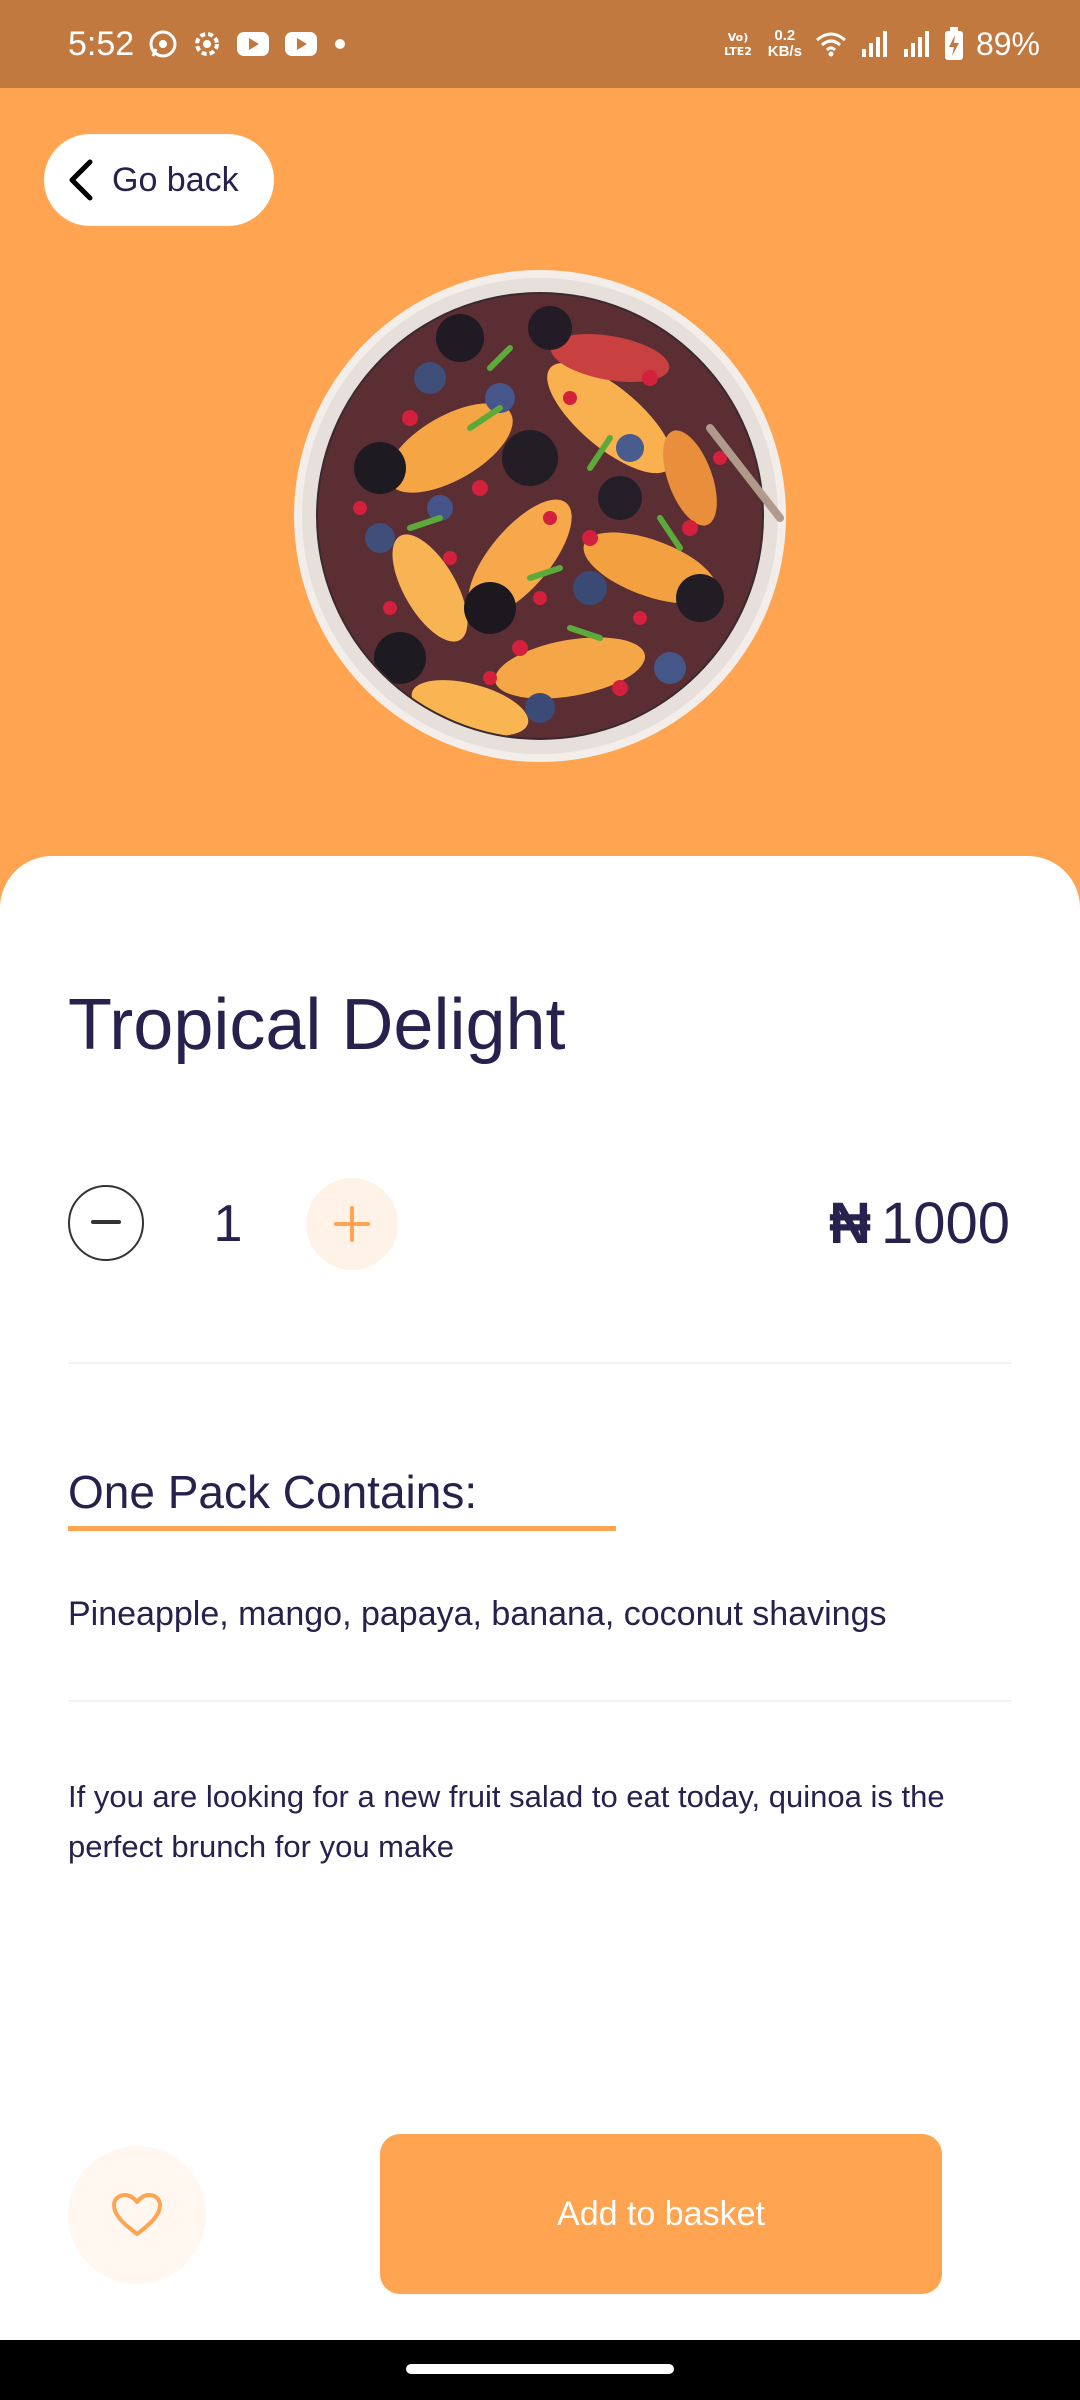  What do you see at coordinates (661, 2214) in the screenshot?
I see `add-to-basket-button: Add to basket` at bounding box center [661, 2214].